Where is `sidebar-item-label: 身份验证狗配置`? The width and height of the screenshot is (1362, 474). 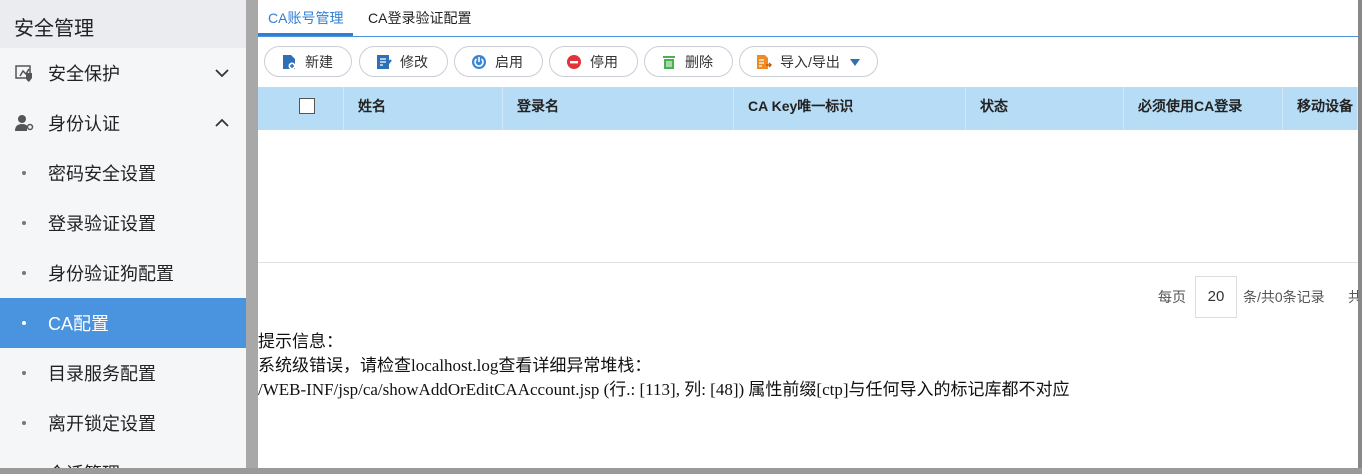 sidebar-item-label: 身份验证狗配置 is located at coordinates (111, 274).